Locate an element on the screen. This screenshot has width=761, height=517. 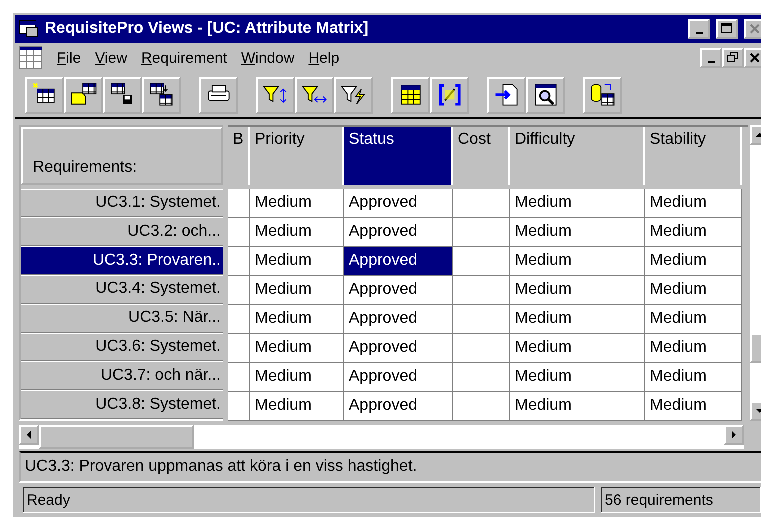
scroll-right-button is located at coordinates (734, 435).